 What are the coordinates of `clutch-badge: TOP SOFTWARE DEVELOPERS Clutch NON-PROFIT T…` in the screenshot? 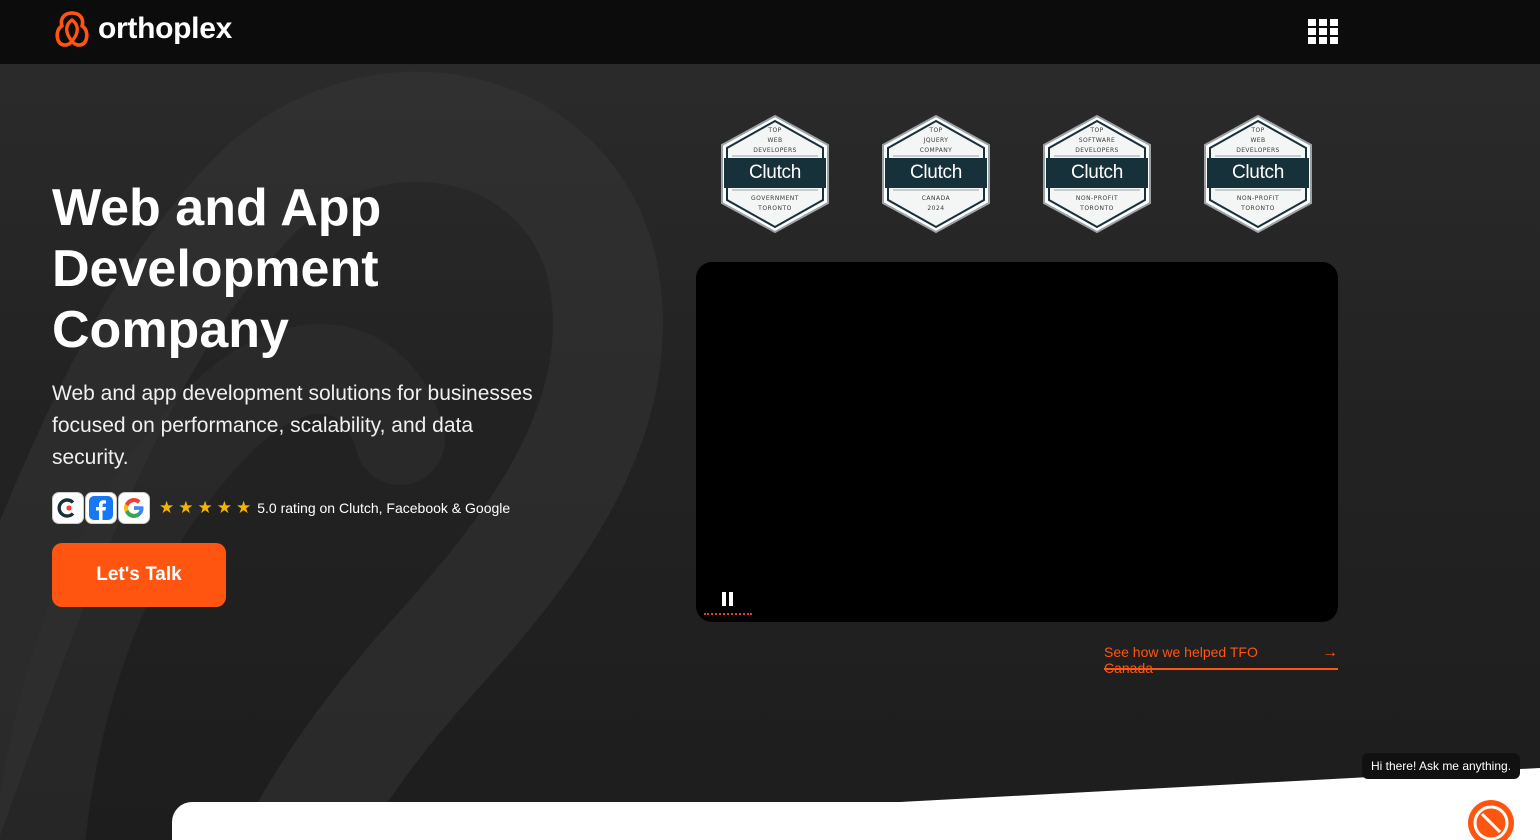 It's located at (1097, 174).